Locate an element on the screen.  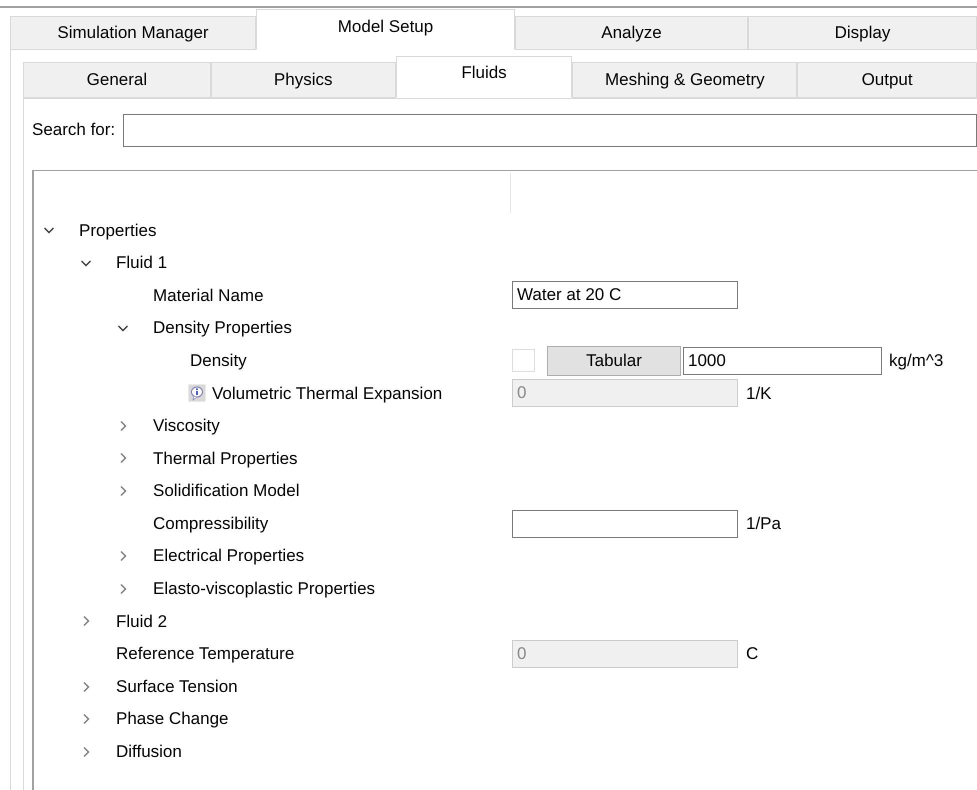
search-field is located at coordinates (550, 130).